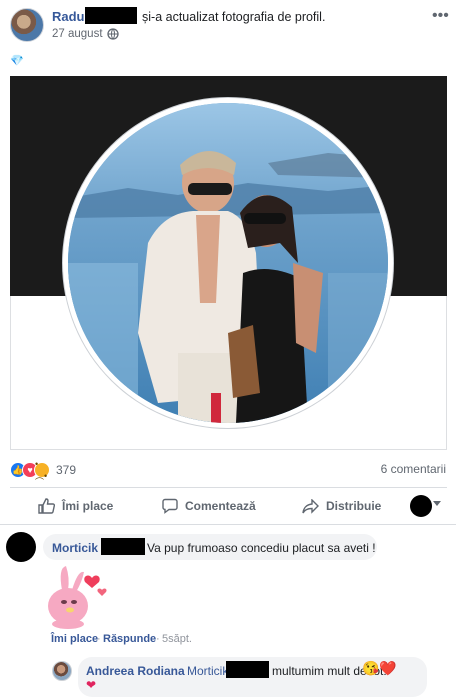  What do you see at coordinates (437, 503) in the screenshot?
I see `chevron-down-icon` at bounding box center [437, 503].